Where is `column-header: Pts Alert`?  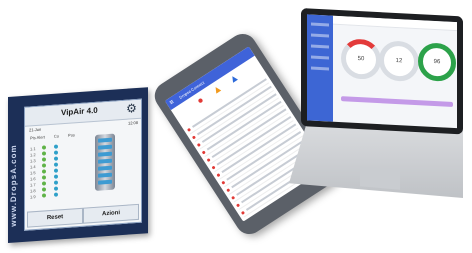
column-header: Pts Alert is located at coordinates (37, 137).